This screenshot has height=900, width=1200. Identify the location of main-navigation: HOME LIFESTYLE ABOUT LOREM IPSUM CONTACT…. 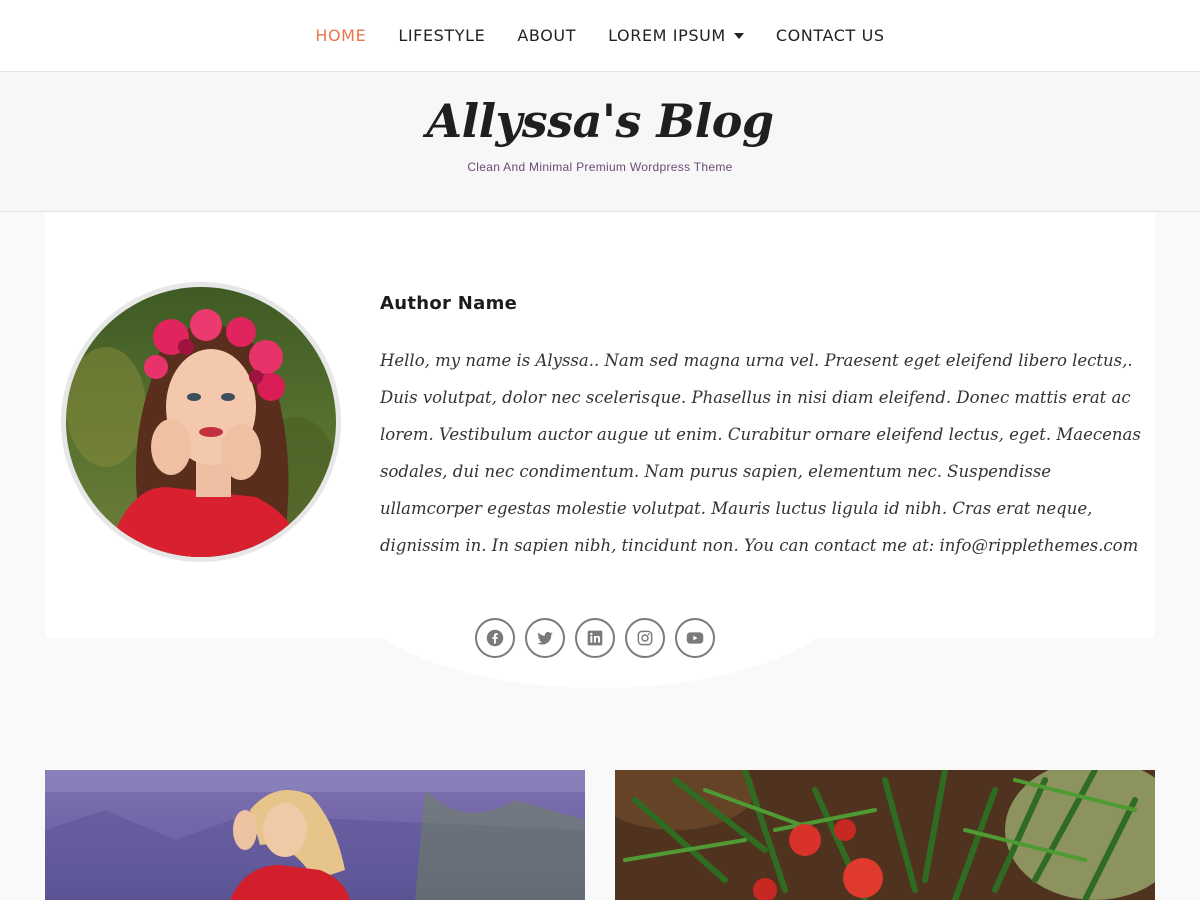
(600, 36).